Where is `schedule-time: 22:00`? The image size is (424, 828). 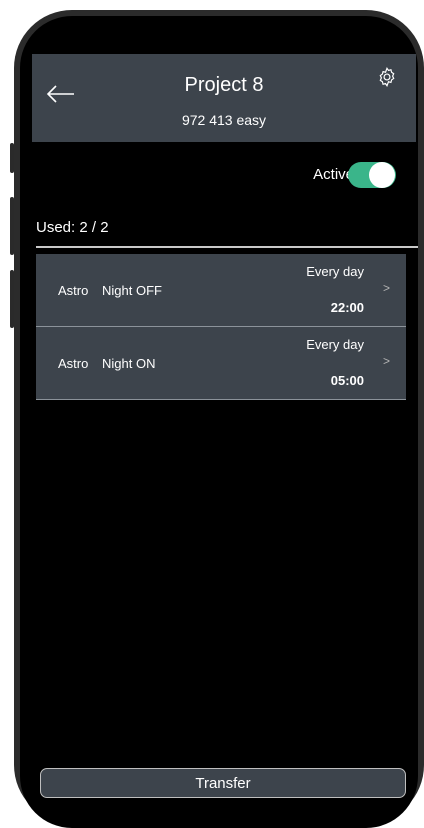
schedule-time: 22:00 is located at coordinates (347, 307).